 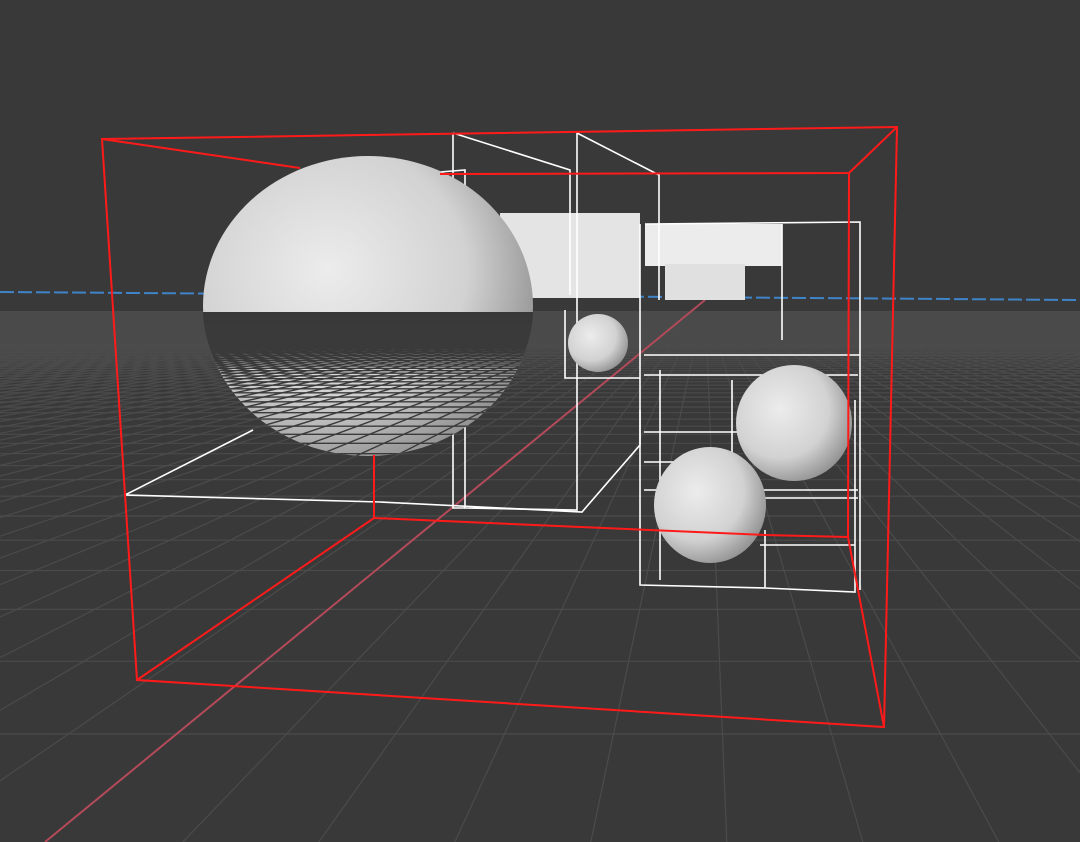 What do you see at coordinates (641, 256) in the screenshot?
I see `box-solid-back` at bounding box center [641, 256].